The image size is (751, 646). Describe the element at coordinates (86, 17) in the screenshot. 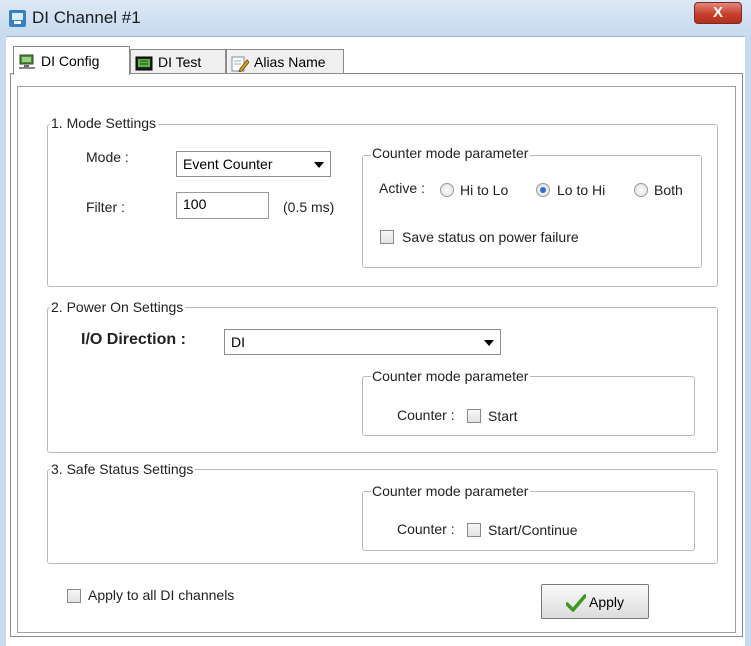

I see `window-title: DI Channel #1` at that location.